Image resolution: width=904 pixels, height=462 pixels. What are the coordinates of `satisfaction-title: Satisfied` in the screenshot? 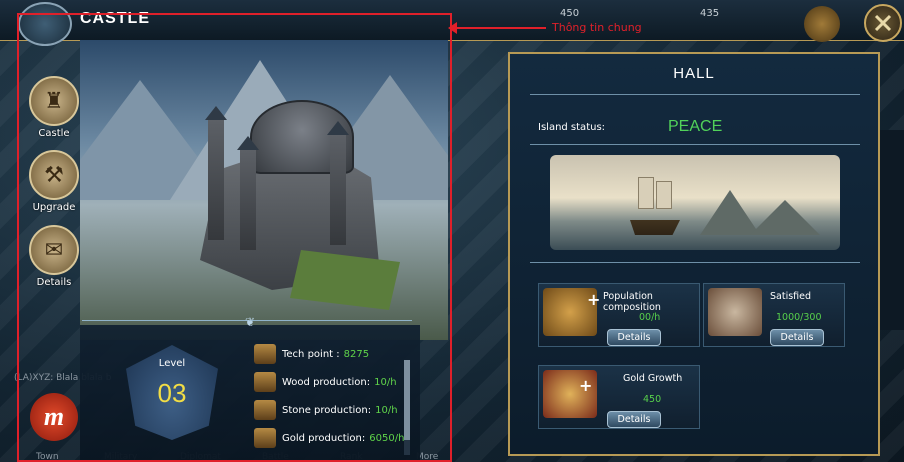 It's located at (791, 296).